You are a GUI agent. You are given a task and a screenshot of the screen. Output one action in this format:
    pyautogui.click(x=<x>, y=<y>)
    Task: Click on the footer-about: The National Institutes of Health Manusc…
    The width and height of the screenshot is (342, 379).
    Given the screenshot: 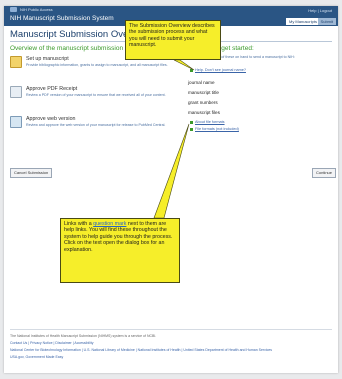 What is the action you would take?
    pyautogui.click(x=83, y=336)
    